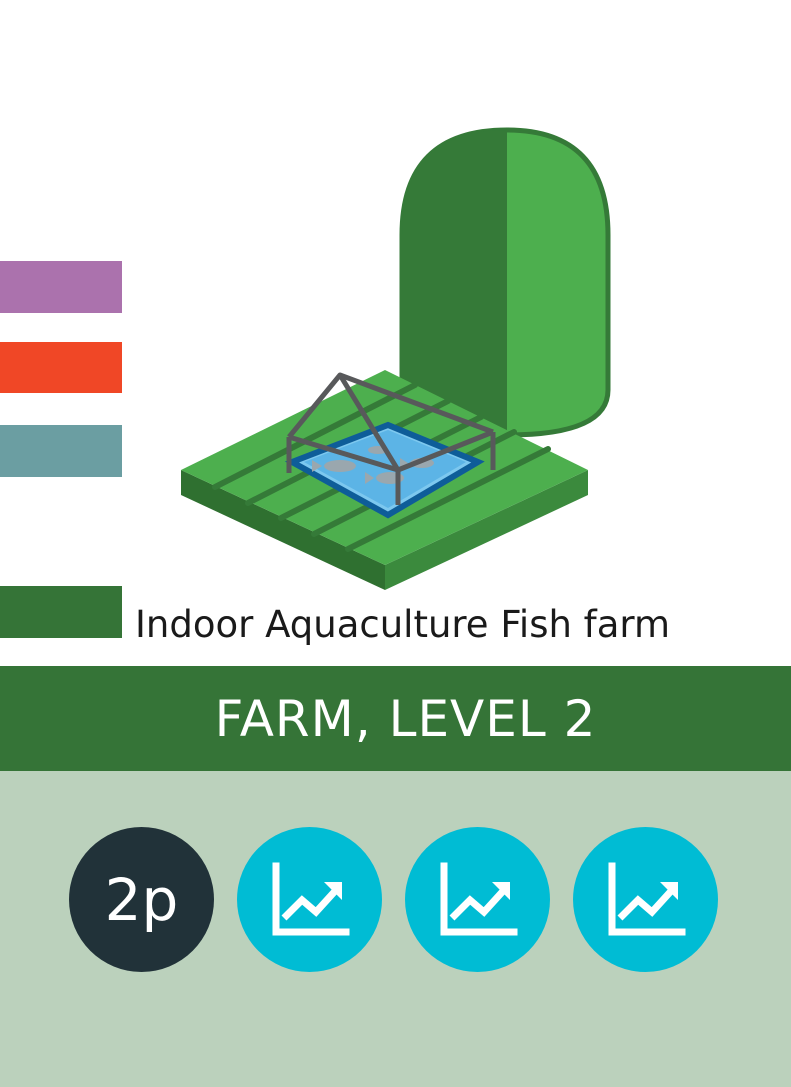  What do you see at coordinates (61, 612) in the screenshot?
I see `color-bar-green` at bounding box center [61, 612].